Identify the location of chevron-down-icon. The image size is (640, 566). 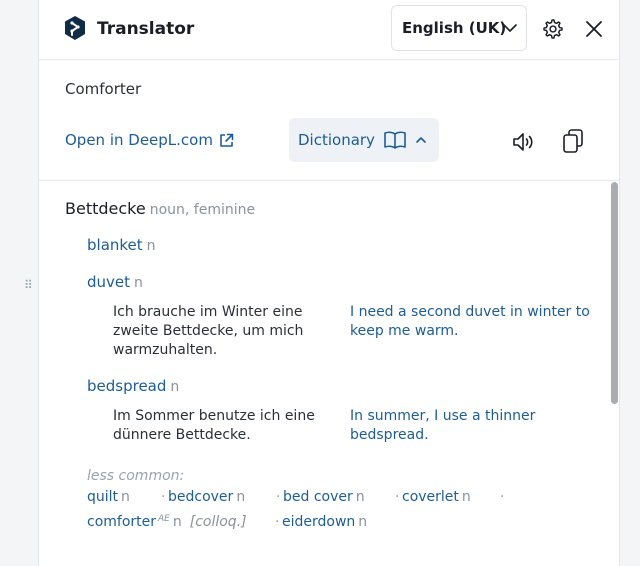
(510, 28).